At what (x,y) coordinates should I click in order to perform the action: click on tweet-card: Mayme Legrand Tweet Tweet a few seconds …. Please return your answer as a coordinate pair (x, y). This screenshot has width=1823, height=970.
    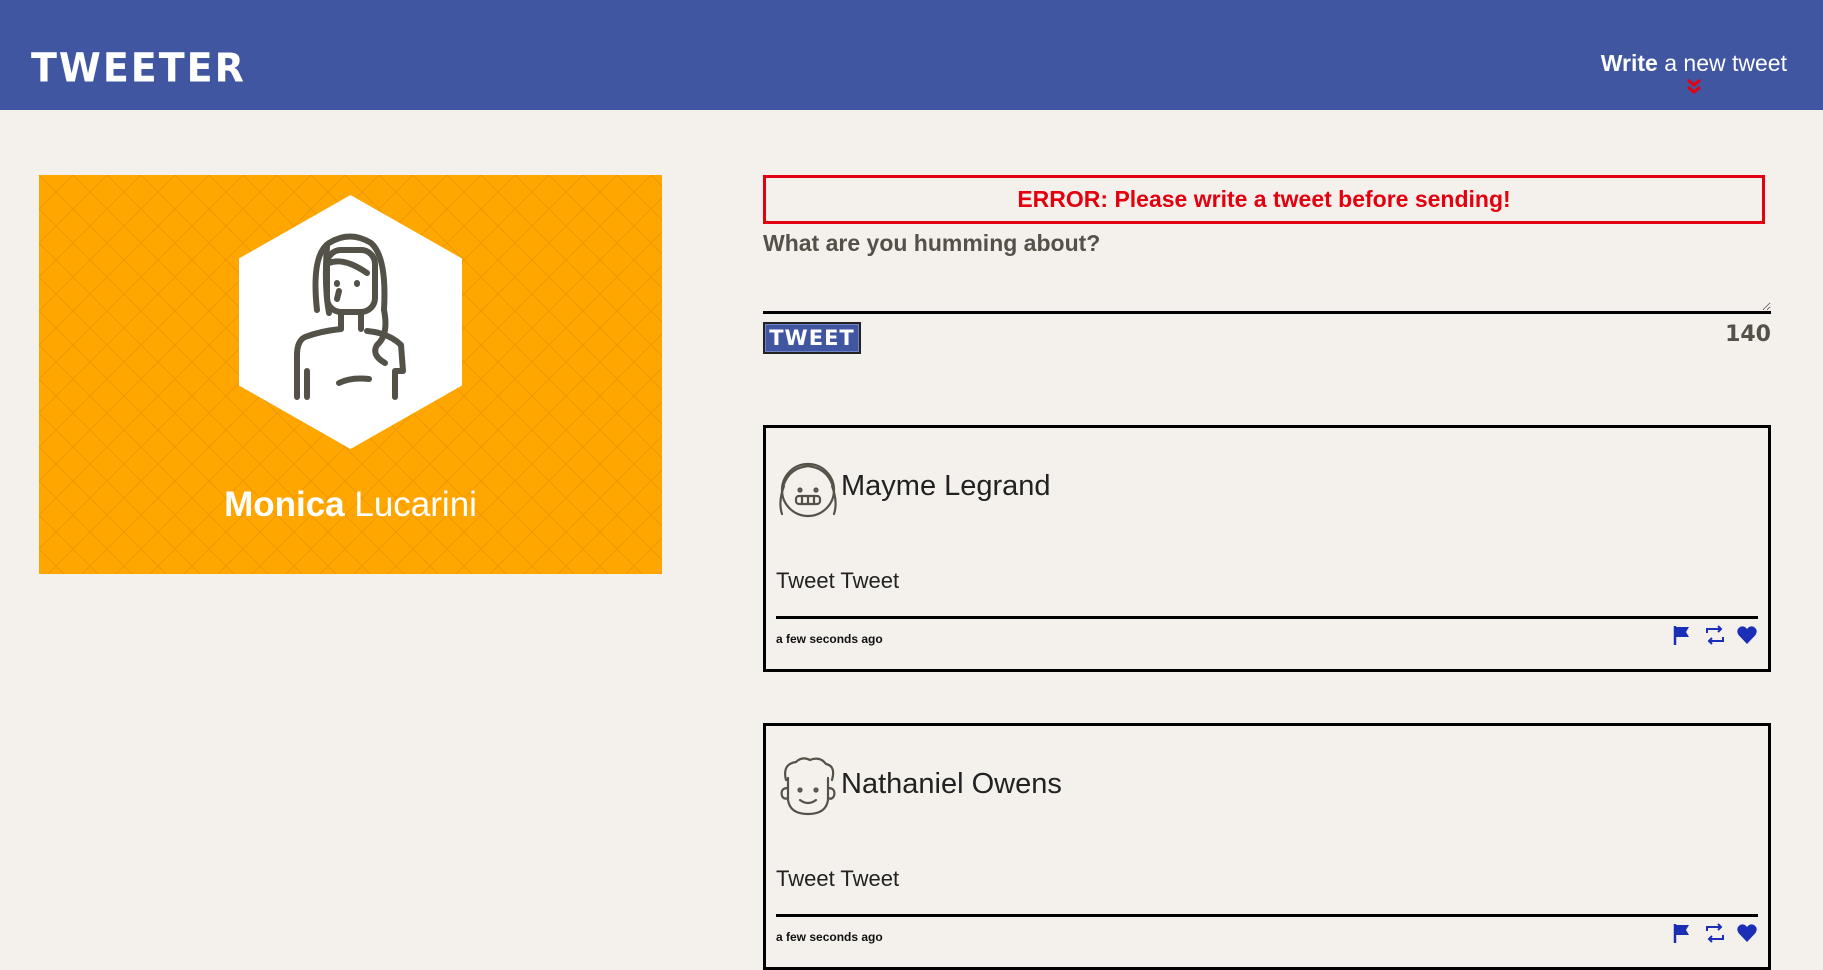
    Looking at the image, I should click on (1267, 548).